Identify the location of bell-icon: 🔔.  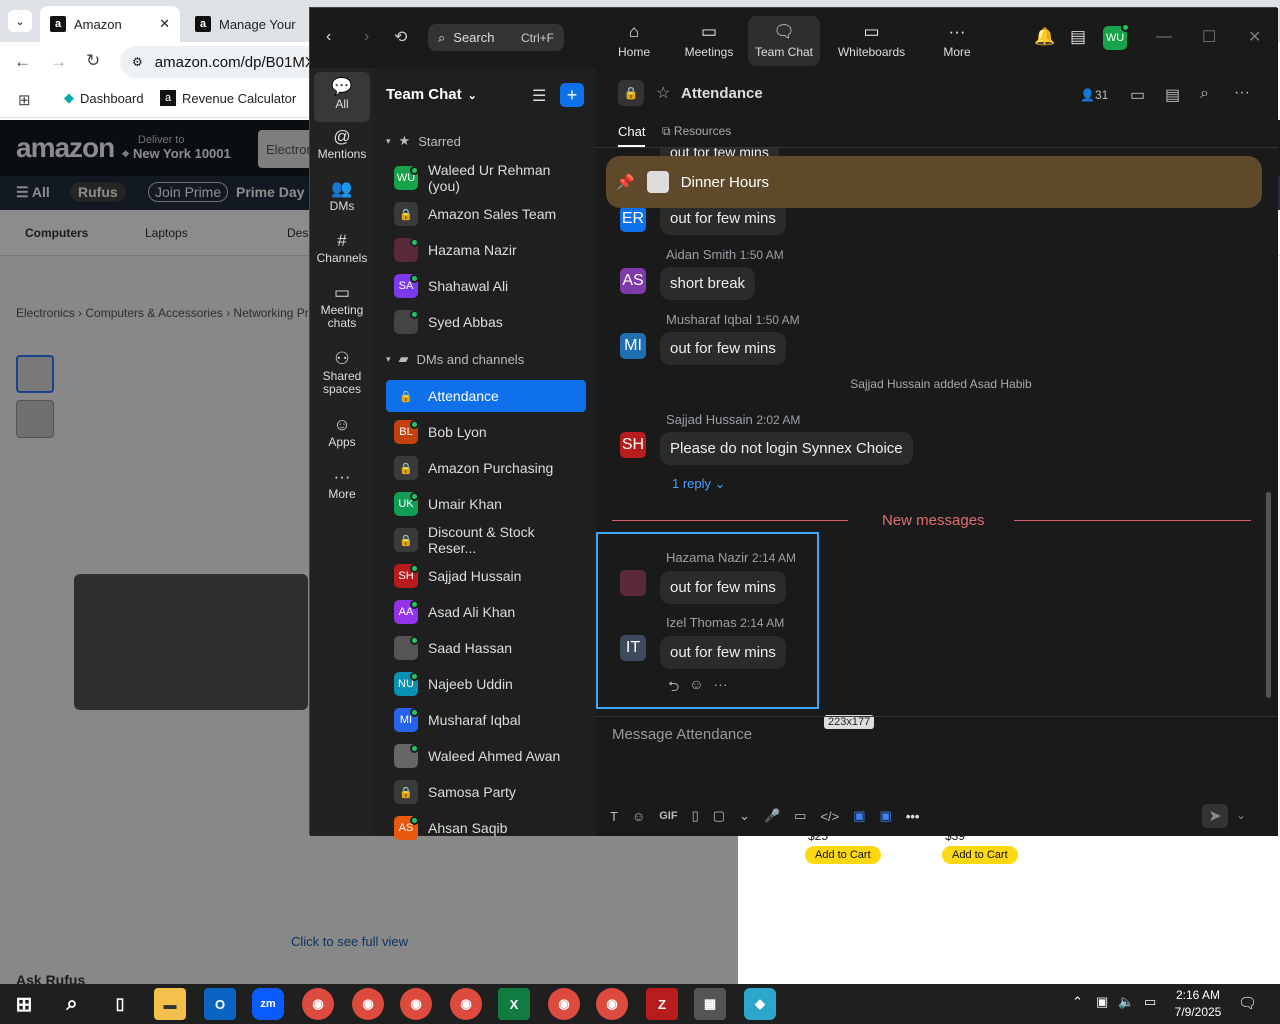
(1044, 37).